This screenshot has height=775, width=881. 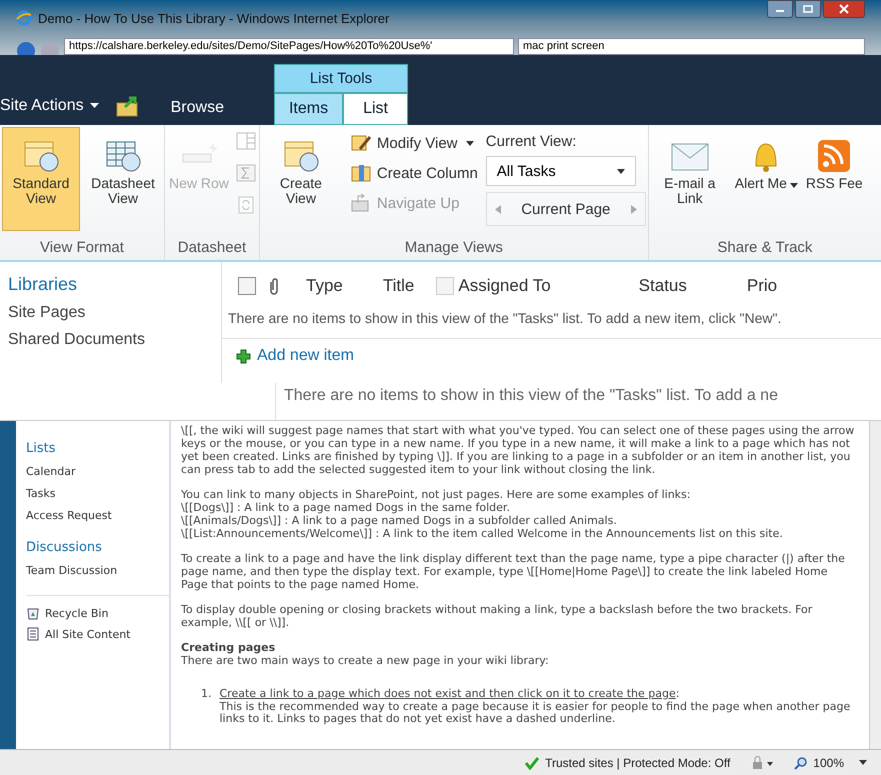 What do you see at coordinates (33, 634) in the screenshot?
I see `document-icon` at bounding box center [33, 634].